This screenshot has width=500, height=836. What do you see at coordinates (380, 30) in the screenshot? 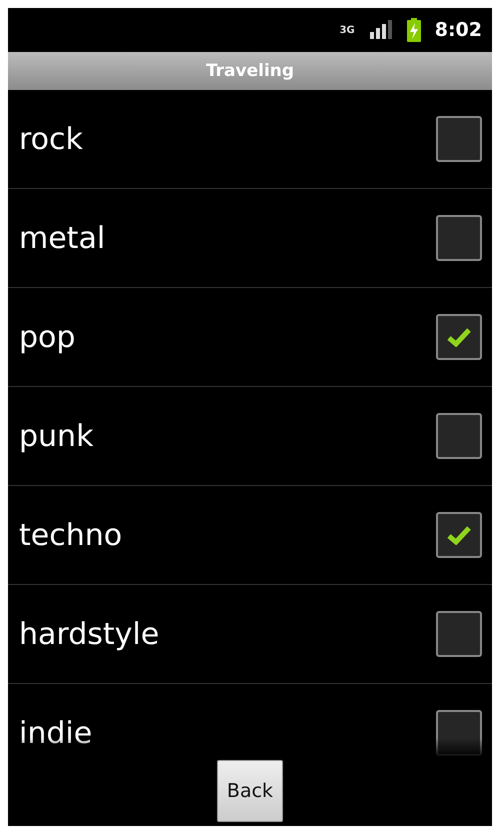
I see `signal-icon` at bounding box center [380, 30].